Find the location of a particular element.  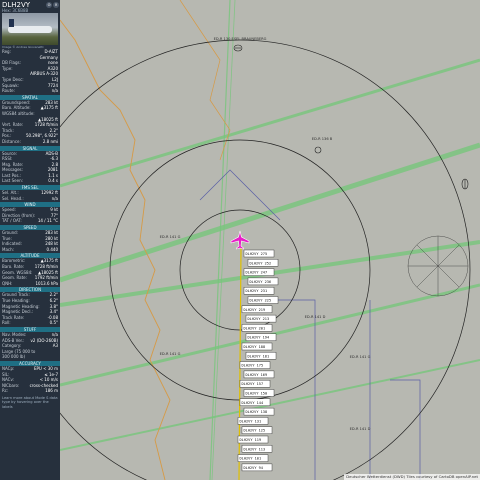

track-label: DLH2VY 119 is located at coordinates (253, 439).